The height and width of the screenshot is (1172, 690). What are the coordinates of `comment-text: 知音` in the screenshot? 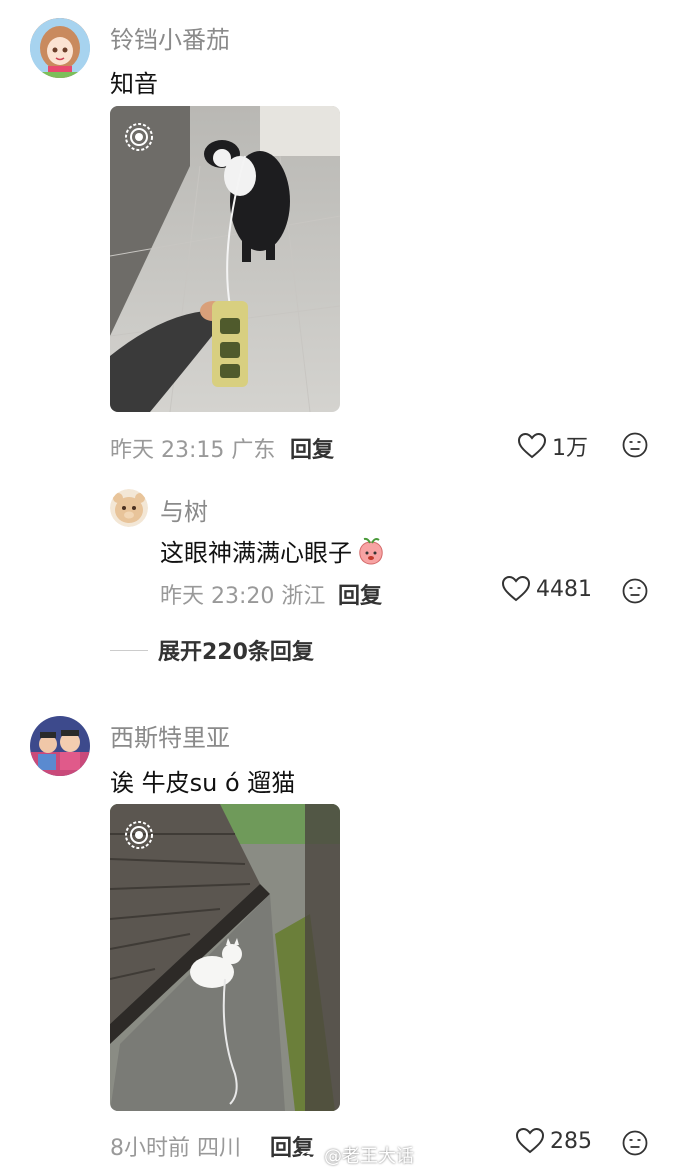 It's located at (134, 84).